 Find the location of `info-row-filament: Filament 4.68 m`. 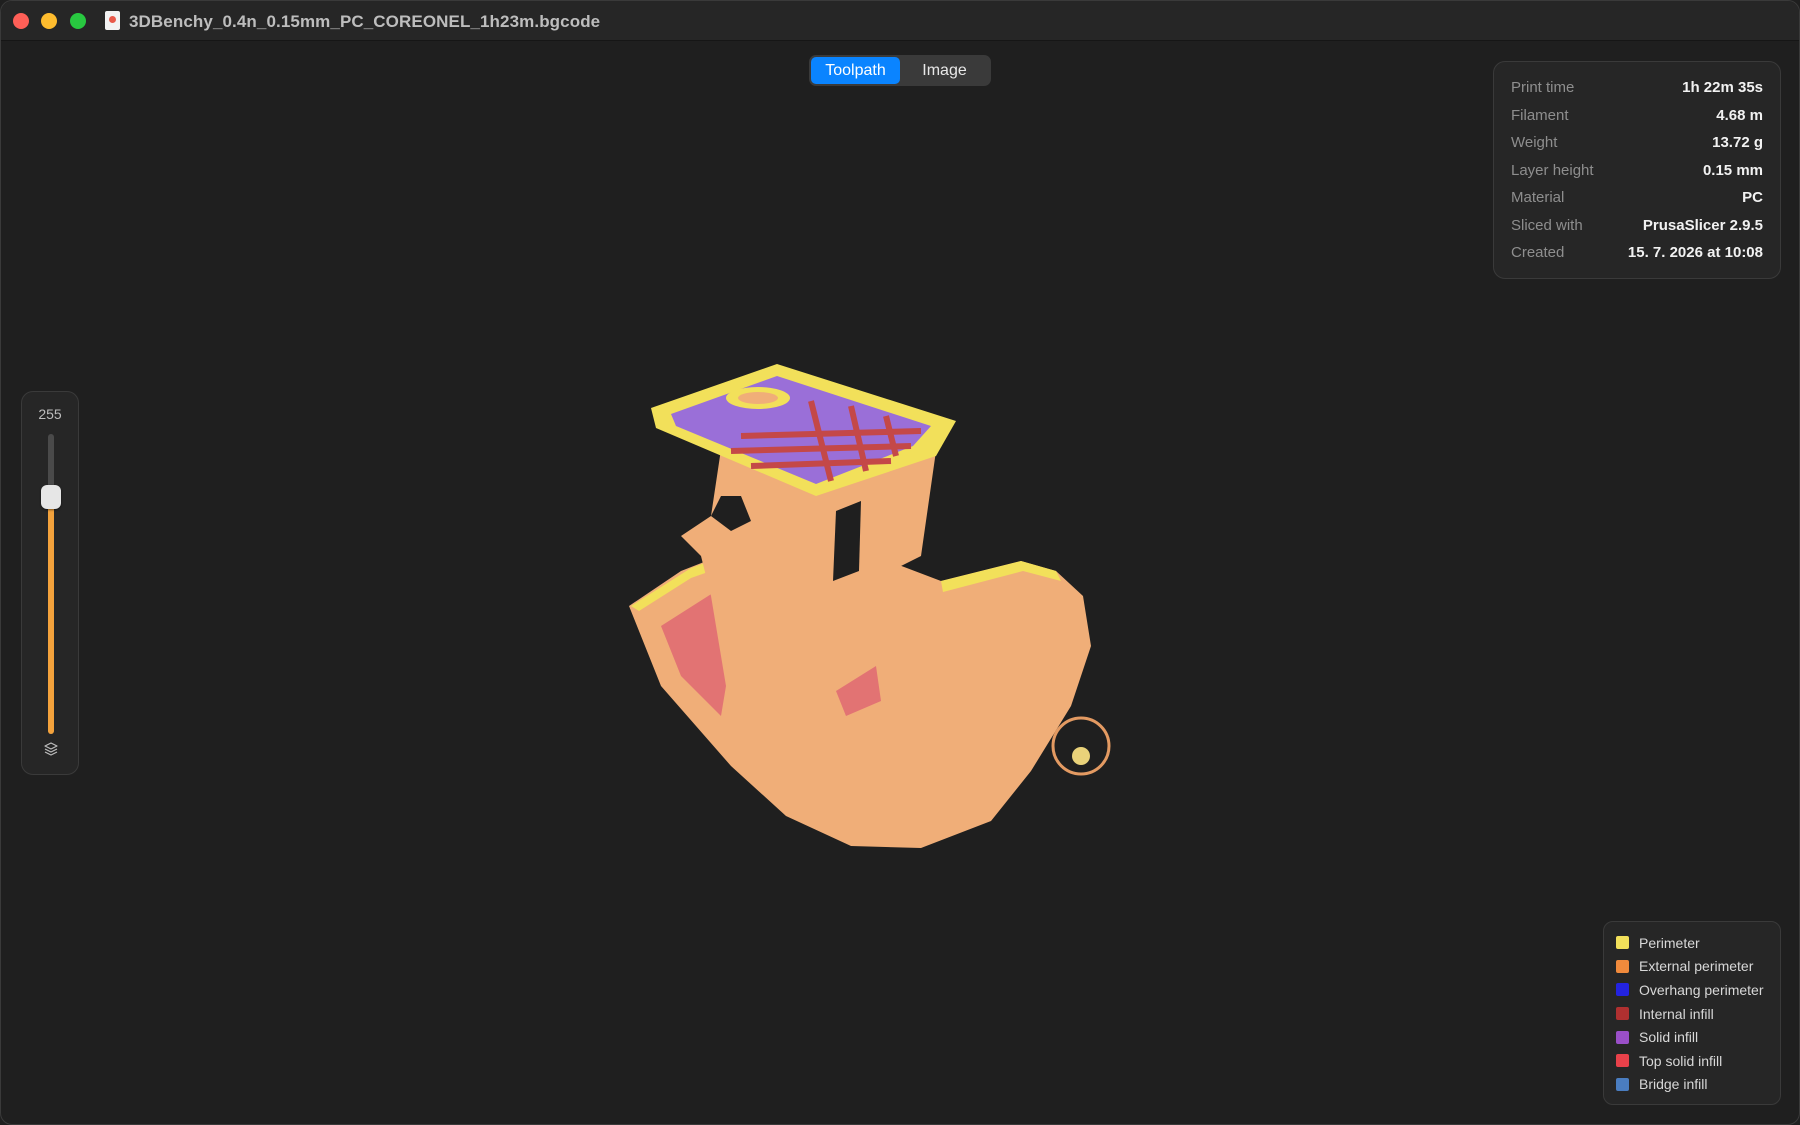

info-row-filament: Filament 4.68 m is located at coordinates (1637, 116).